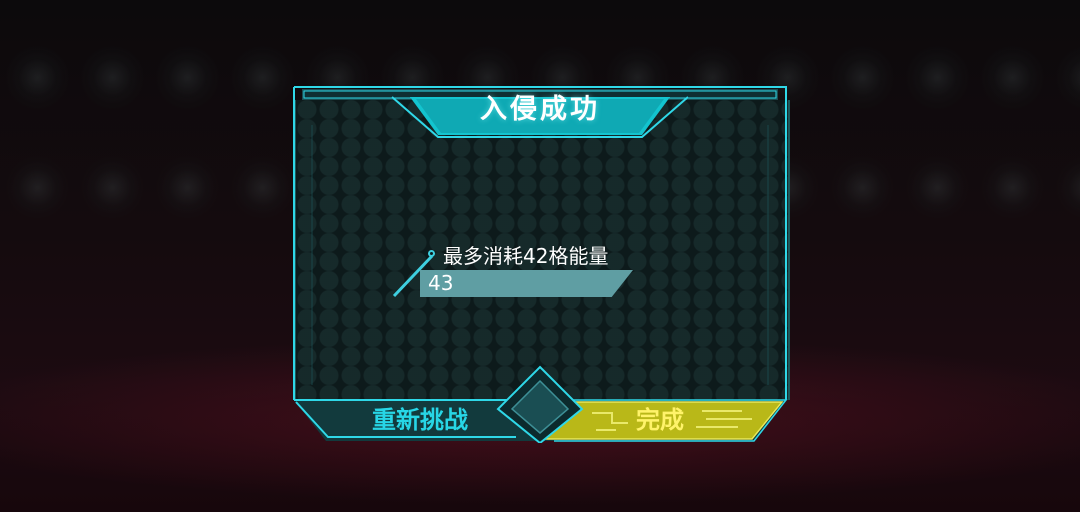 Image resolution: width=1080 pixels, height=512 pixels. I want to click on pointer-dot-icon, so click(431, 253).